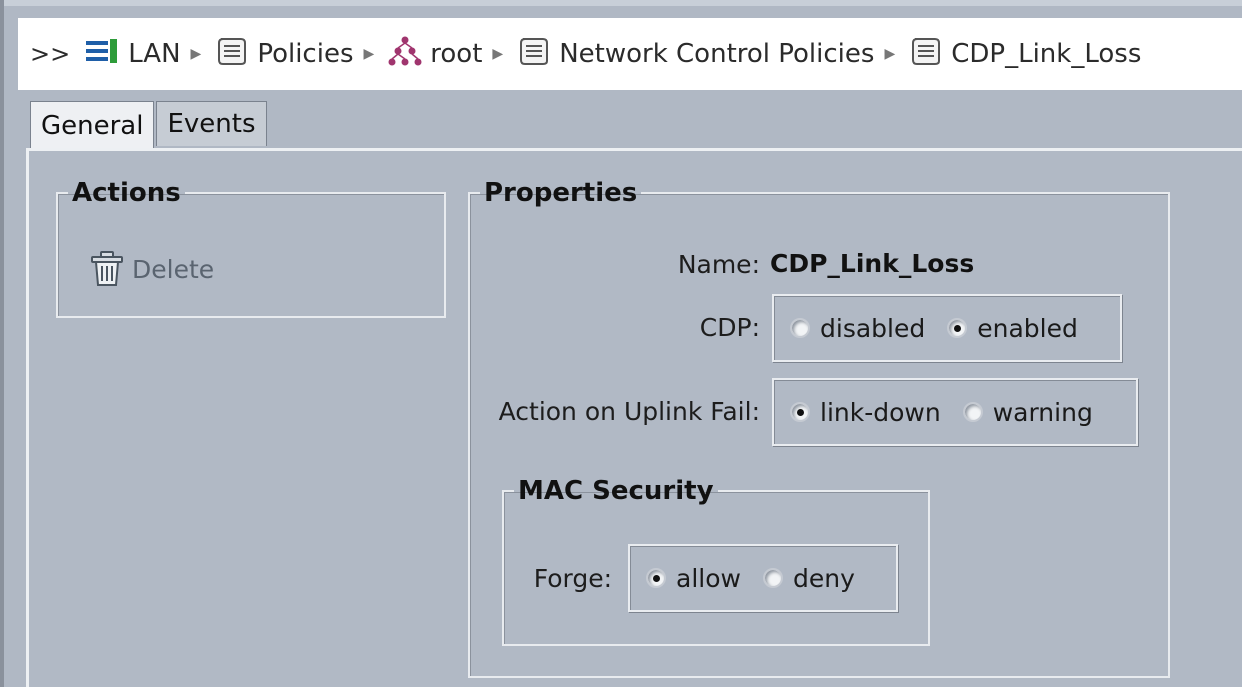 This screenshot has width=1242, height=687. I want to click on mac-security-title: MAC Security, so click(616, 491).